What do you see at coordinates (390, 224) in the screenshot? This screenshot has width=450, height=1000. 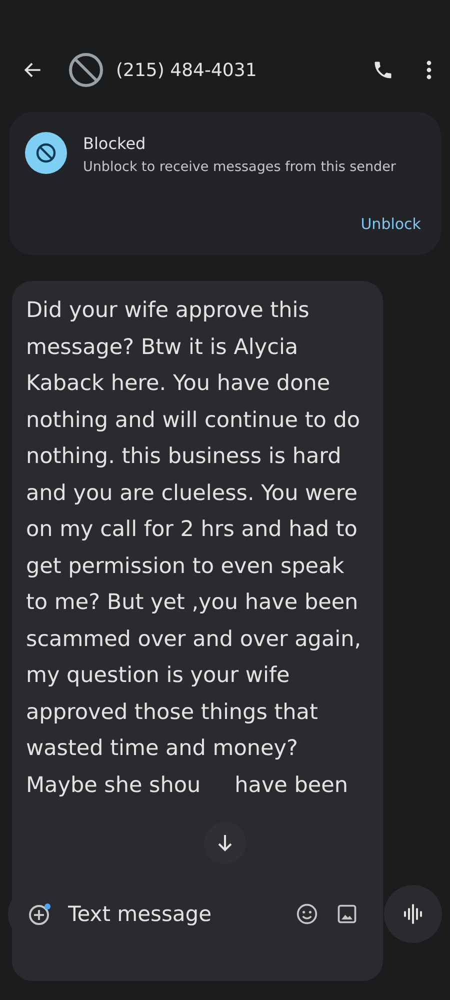 I see `unblock-button: Unblock` at bounding box center [390, 224].